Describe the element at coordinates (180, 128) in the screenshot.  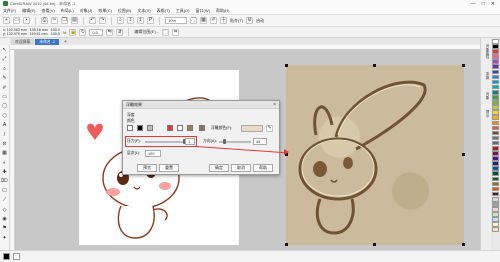
I see `color-swatch-white` at that location.